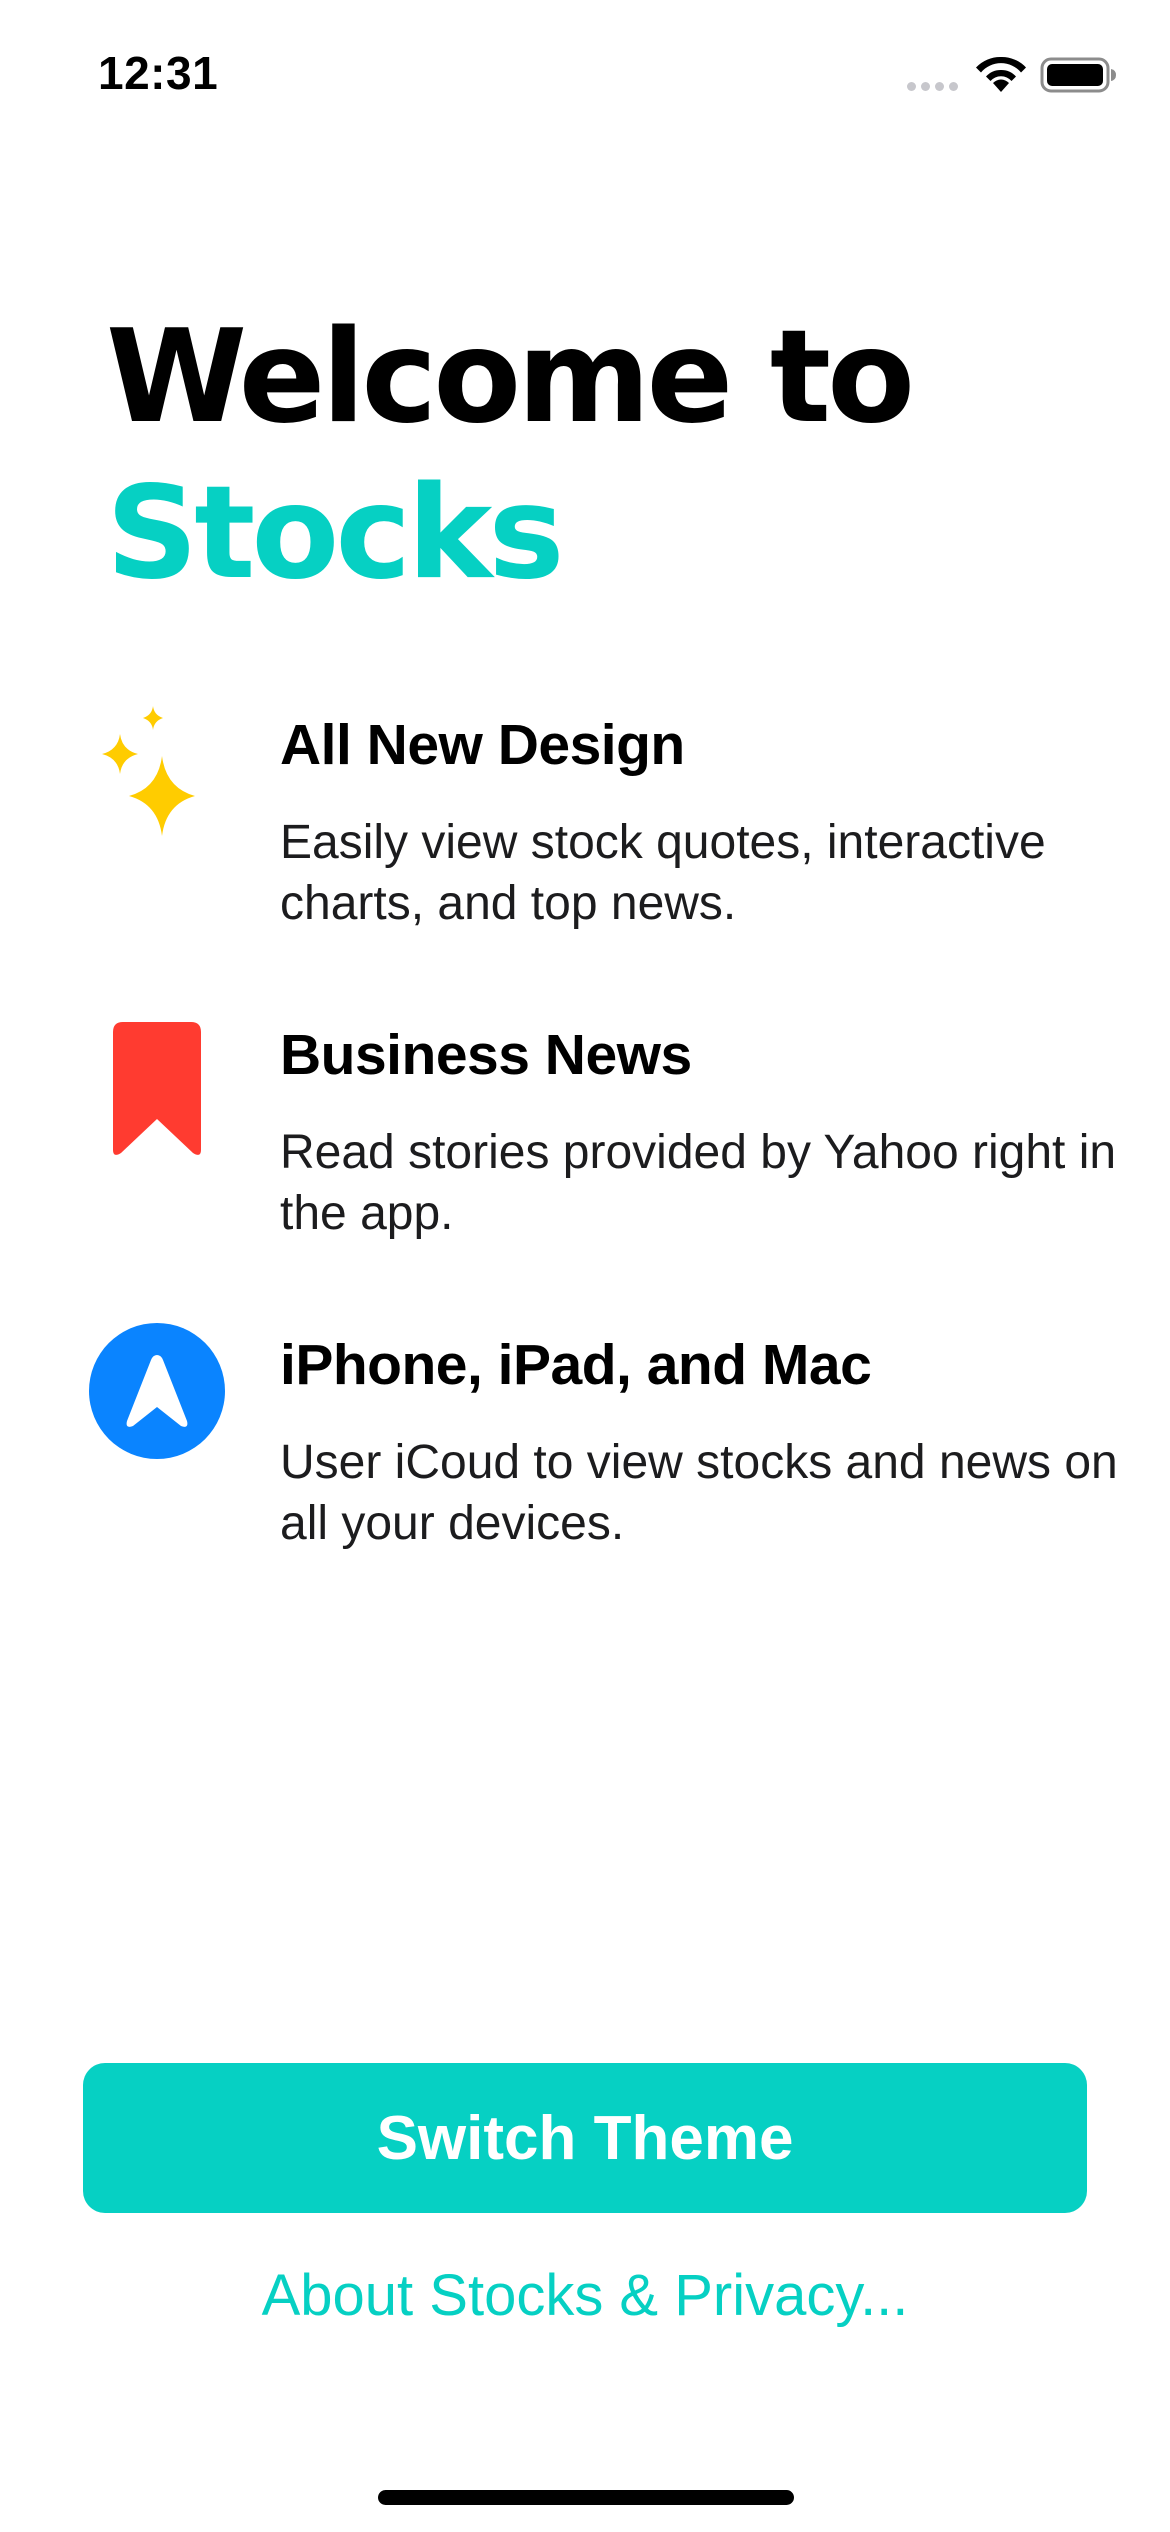 The width and height of the screenshot is (1170, 2532). Describe the element at coordinates (148, 771) in the screenshot. I see `sparkles-icon` at that location.